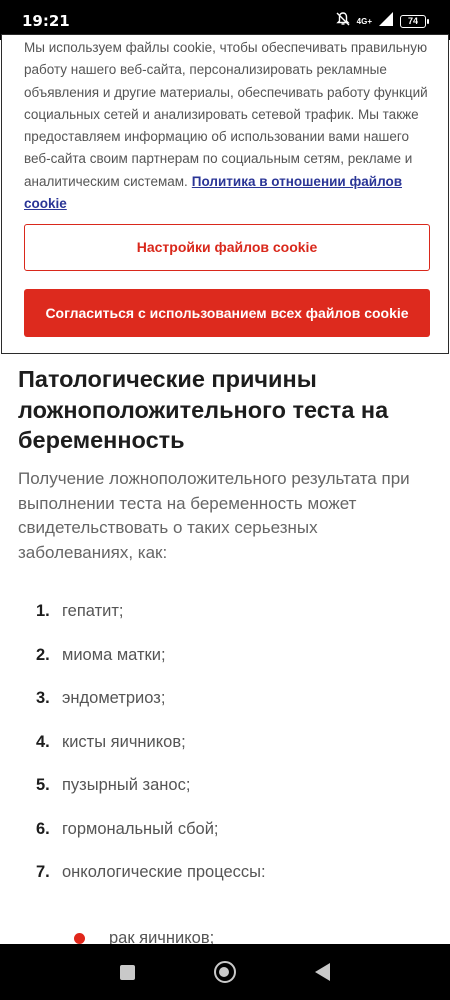 The width and height of the screenshot is (450, 1000). I want to click on bullet-dot-icon, so click(79, 938).